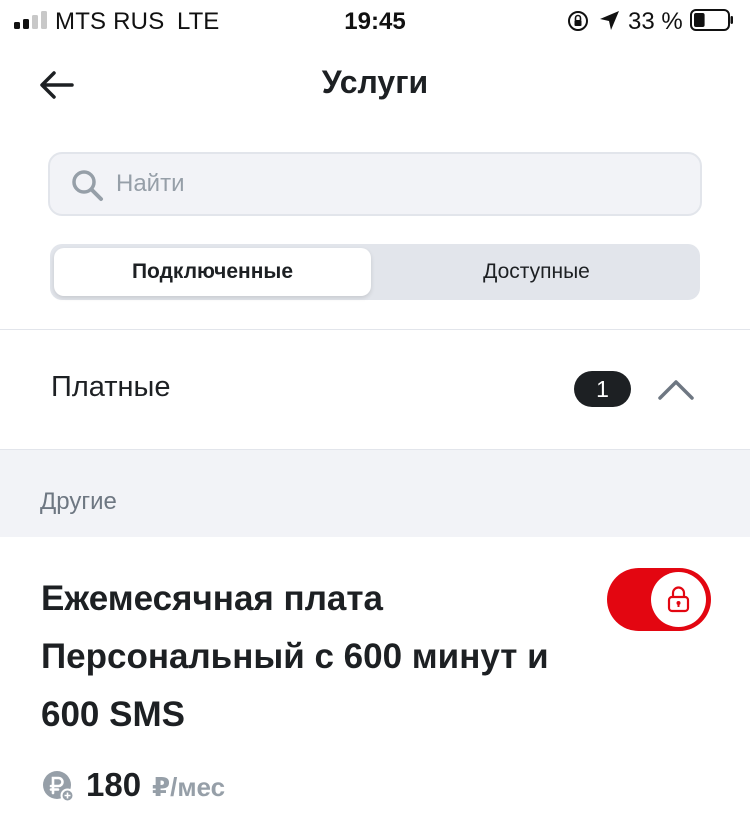  Describe the element at coordinates (375, 329) in the screenshot. I see `divider` at that location.